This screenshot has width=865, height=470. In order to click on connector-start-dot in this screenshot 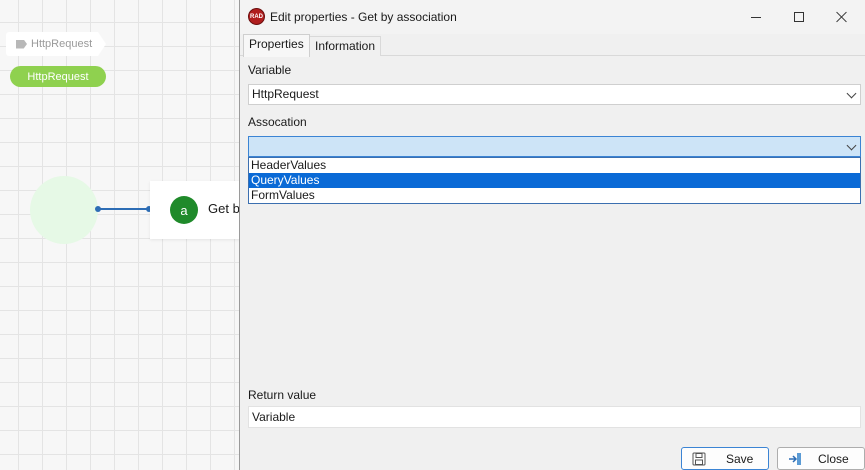, I will do `click(98, 209)`.